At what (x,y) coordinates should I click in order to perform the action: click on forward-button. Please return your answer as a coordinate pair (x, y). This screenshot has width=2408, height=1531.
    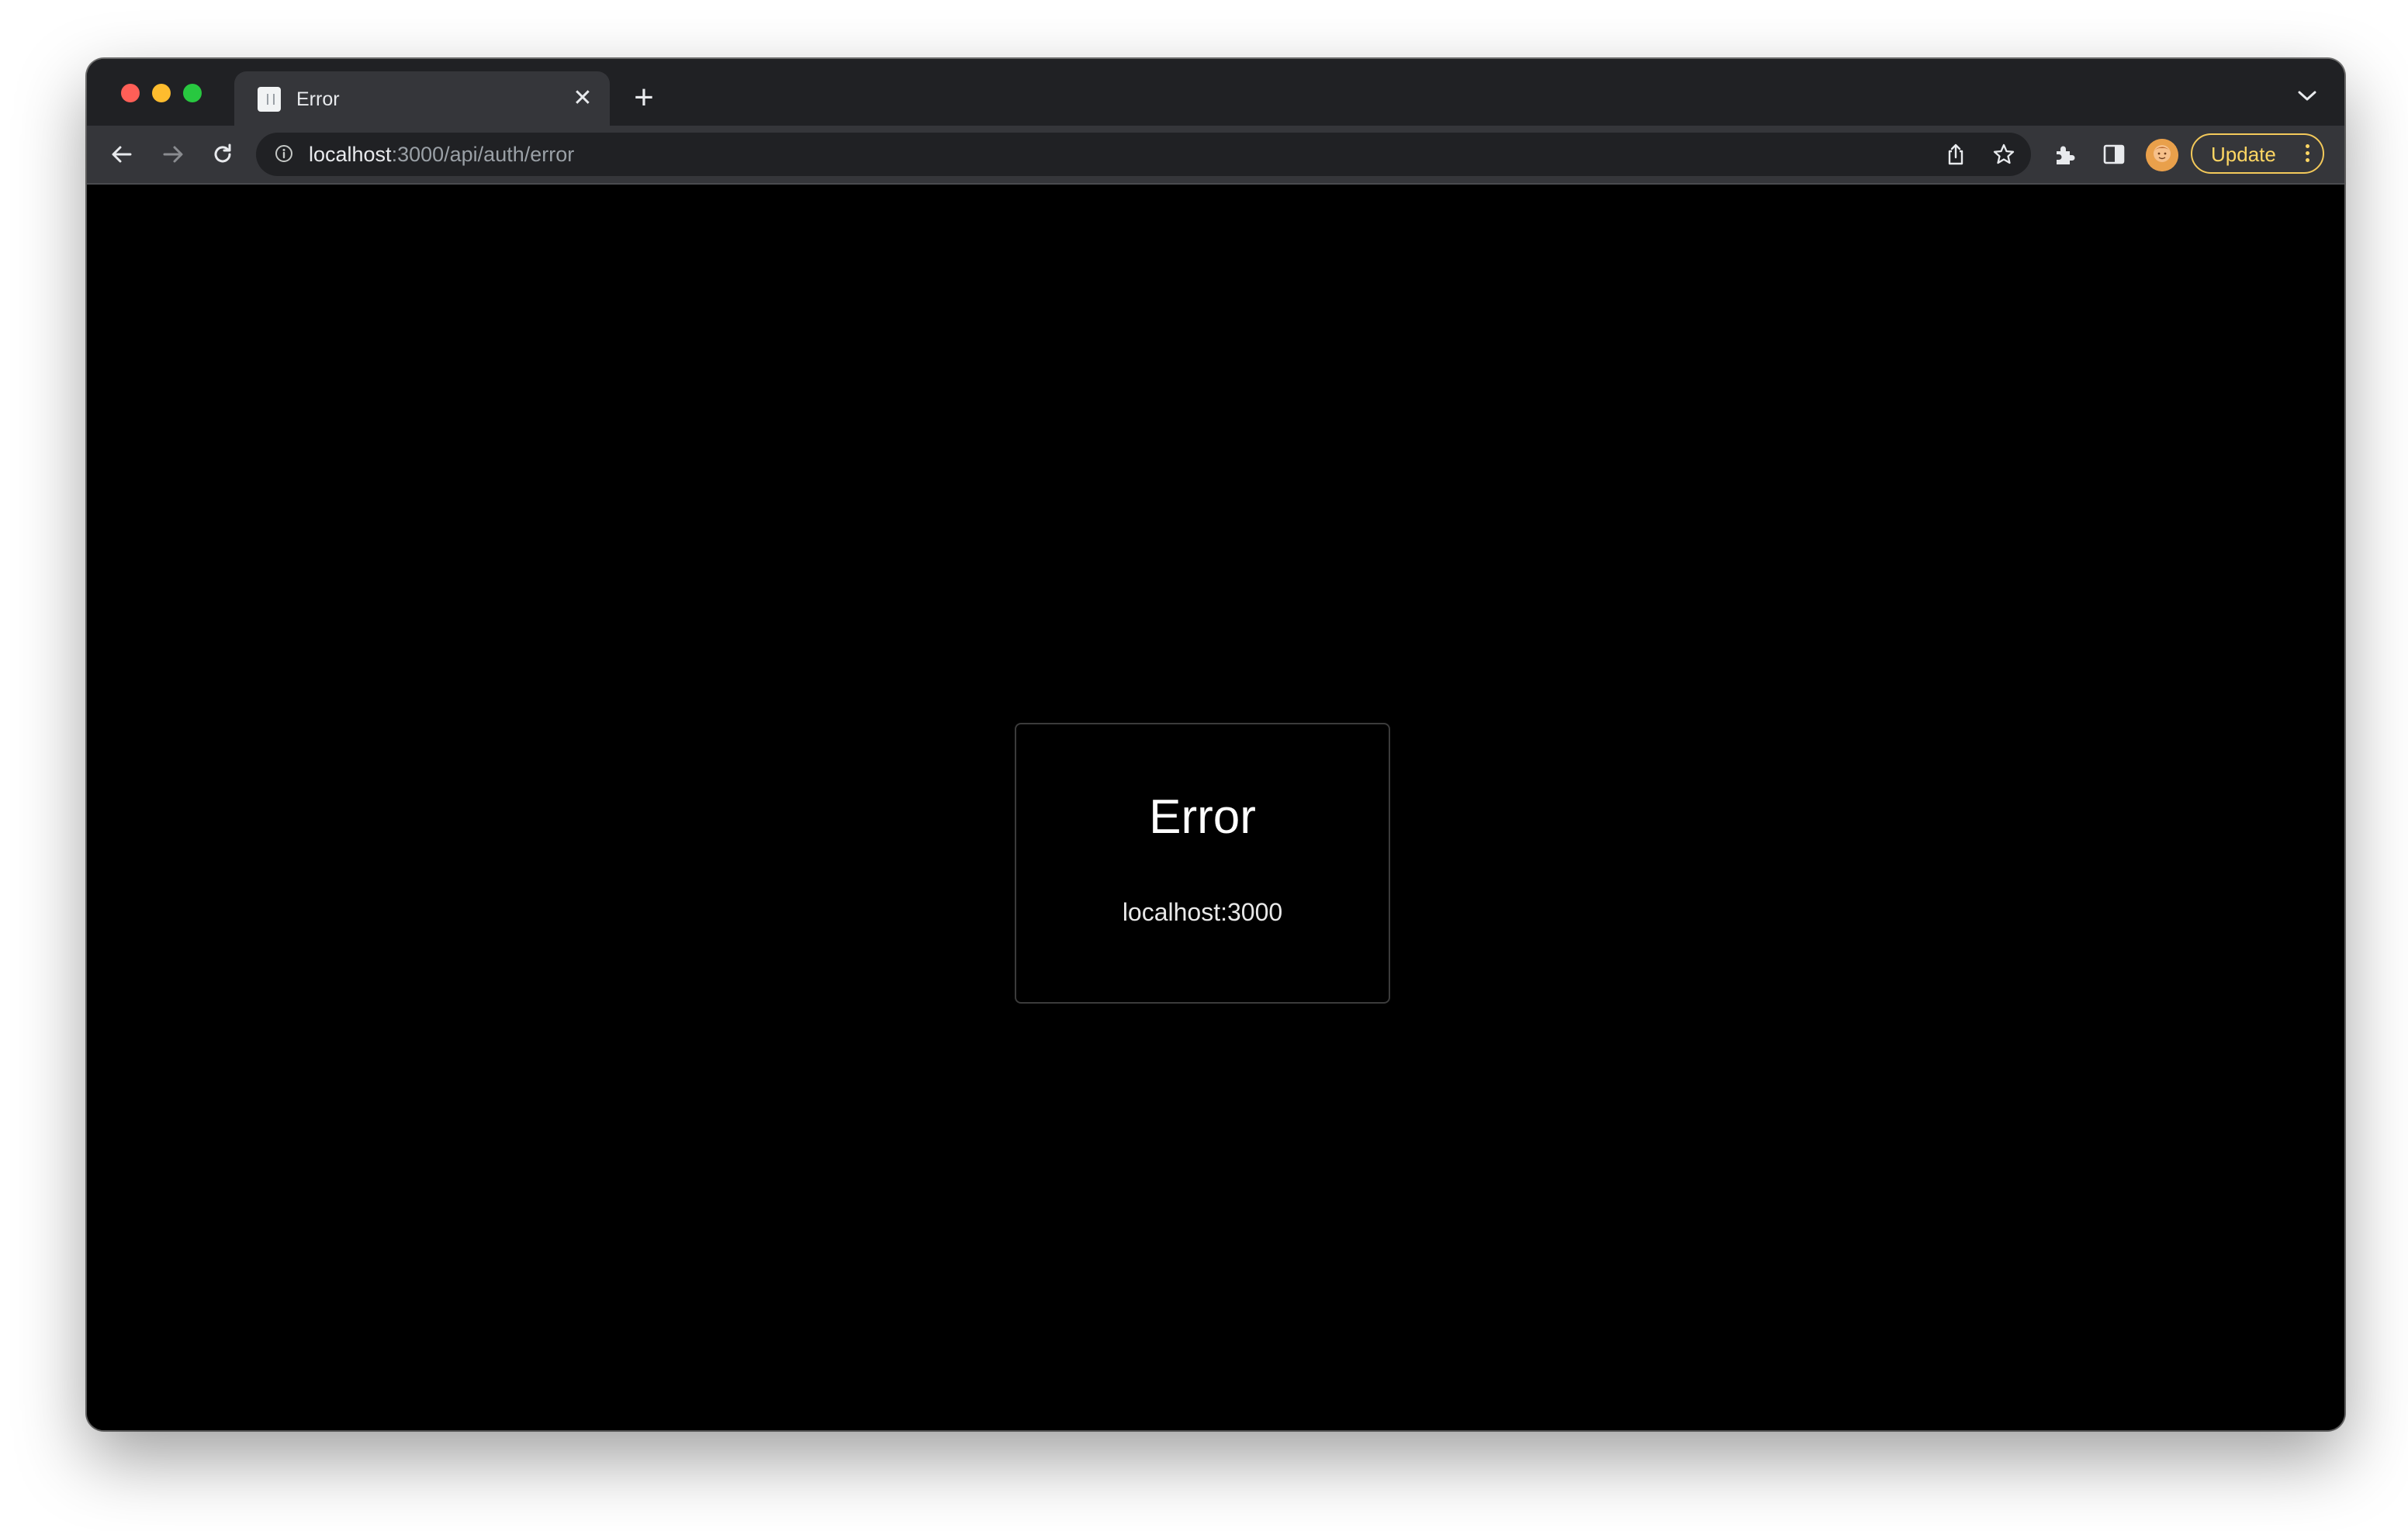
    Looking at the image, I should click on (173, 154).